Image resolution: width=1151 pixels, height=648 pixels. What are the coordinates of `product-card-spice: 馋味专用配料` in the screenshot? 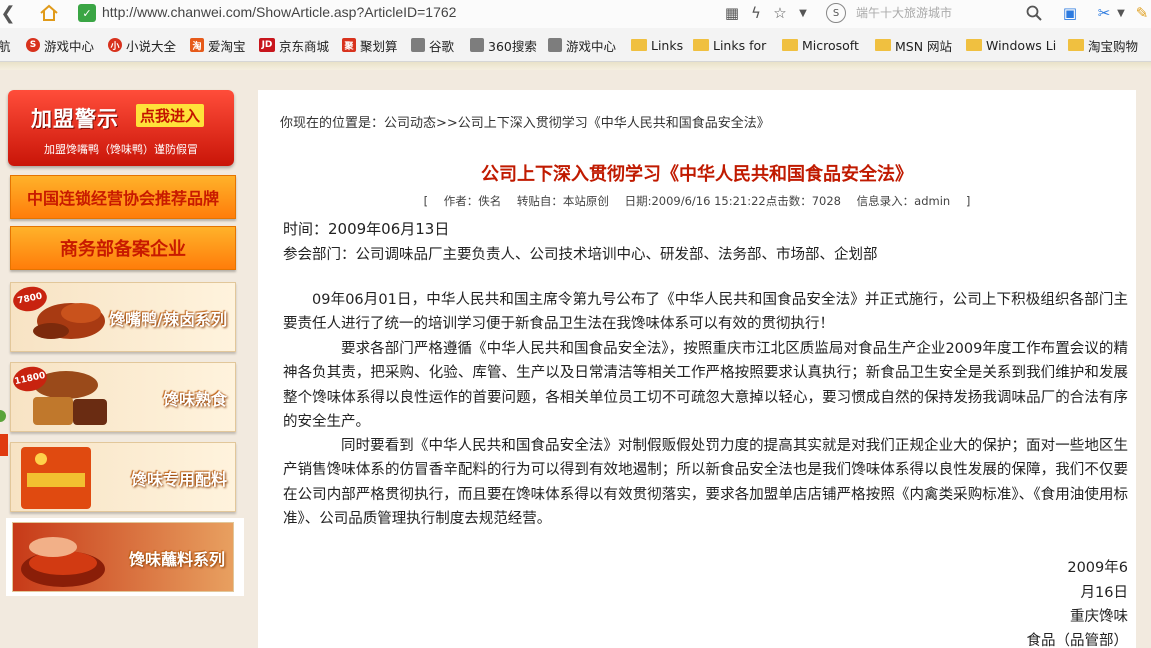 It's located at (123, 477).